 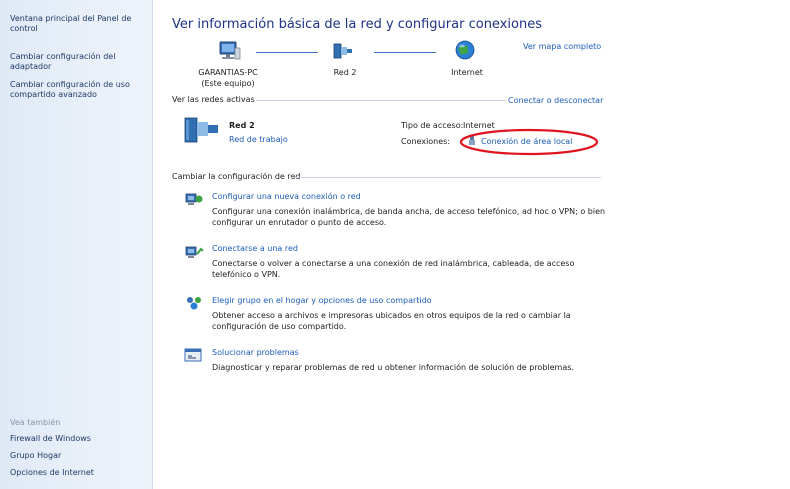 What do you see at coordinates (426, 141) in the screenshot?
I see `connections-label: Conexiones:` at bounding box center [426, 141].